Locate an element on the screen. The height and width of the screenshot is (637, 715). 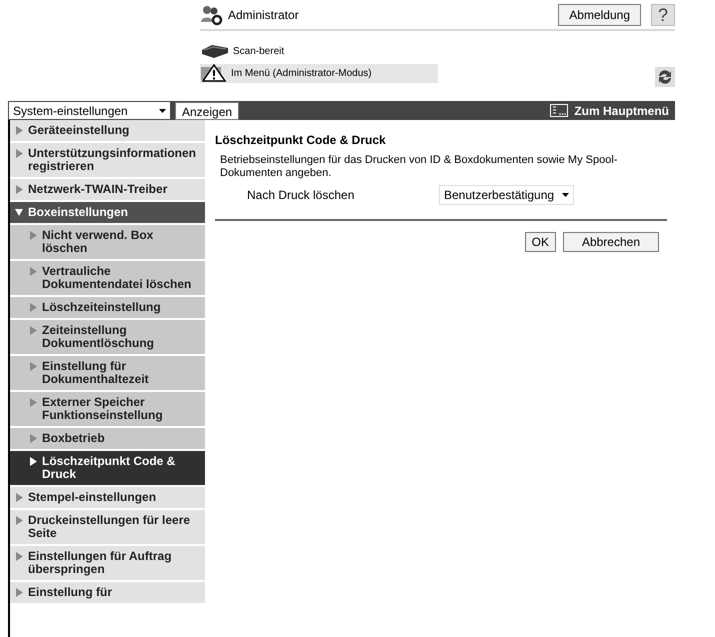
sidebar-item: Externer Speicher Funktionseinstellung is located at coordinates (107, 410).